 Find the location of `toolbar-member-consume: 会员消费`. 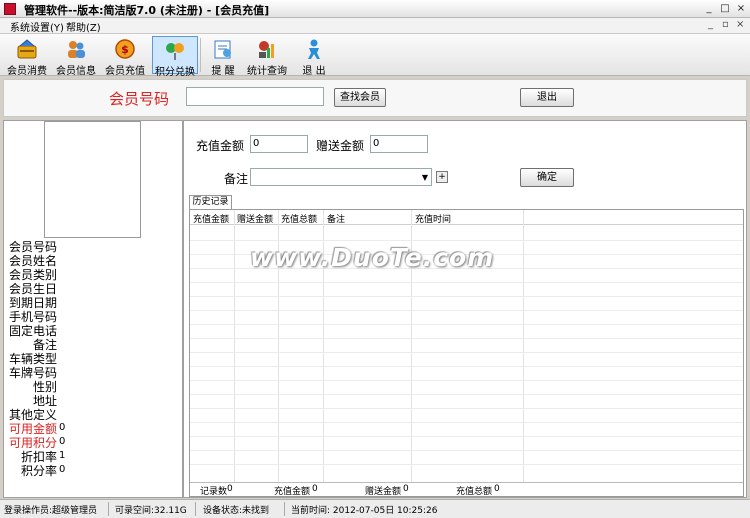

toolbar-member-consume: 会员消费 is located at coordinates (27, 56).